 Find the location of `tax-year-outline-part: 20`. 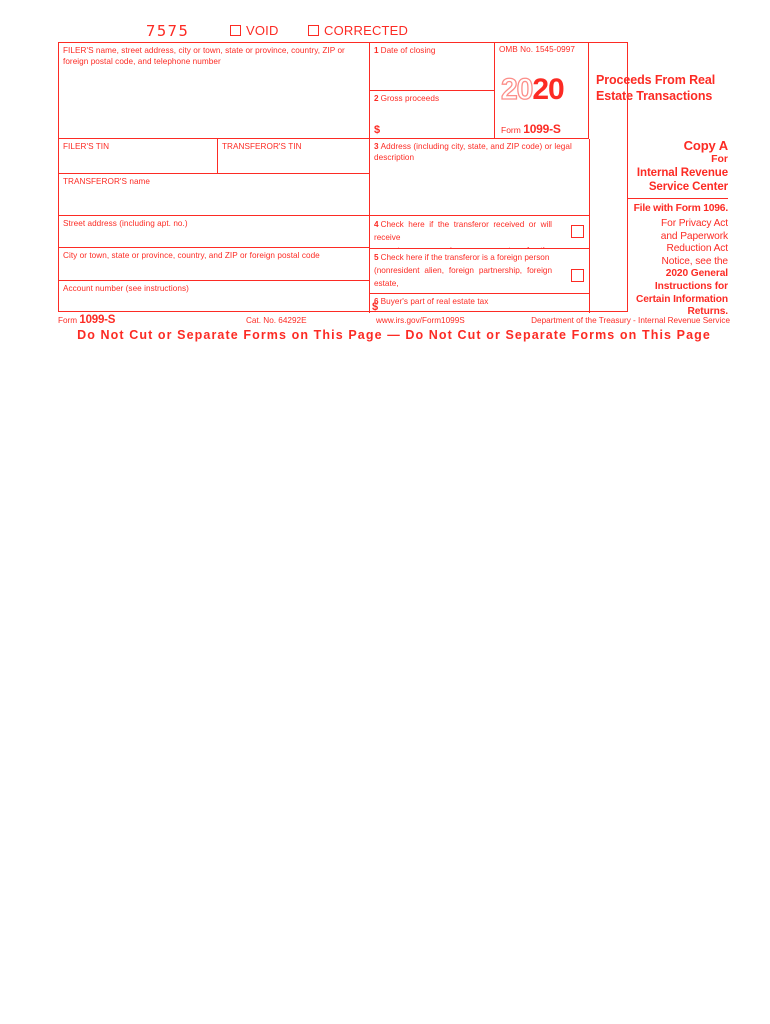

tax-year-outline-part: 20 is located at coordinates (517, 89).